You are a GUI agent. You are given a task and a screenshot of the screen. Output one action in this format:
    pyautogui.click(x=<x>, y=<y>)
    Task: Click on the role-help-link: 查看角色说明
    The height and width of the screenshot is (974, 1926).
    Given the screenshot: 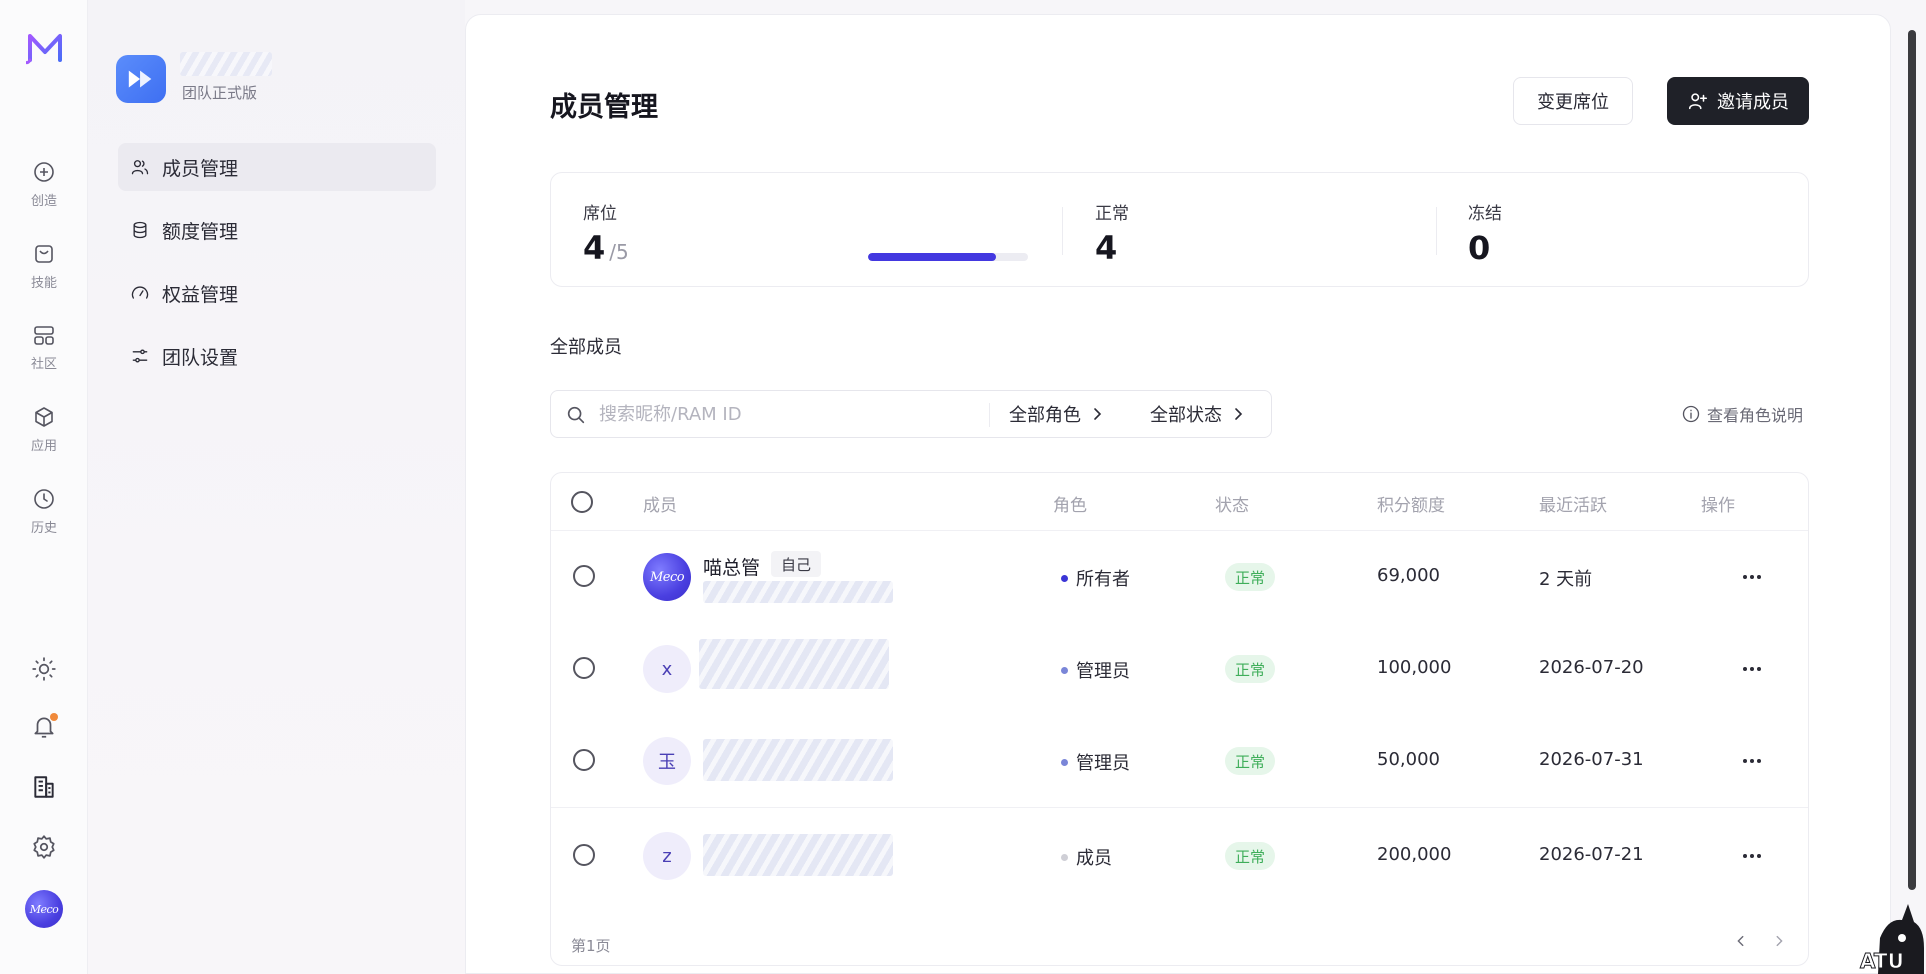 What is the action you would take?
    pyautogui.click(x=1742, y=414)
    